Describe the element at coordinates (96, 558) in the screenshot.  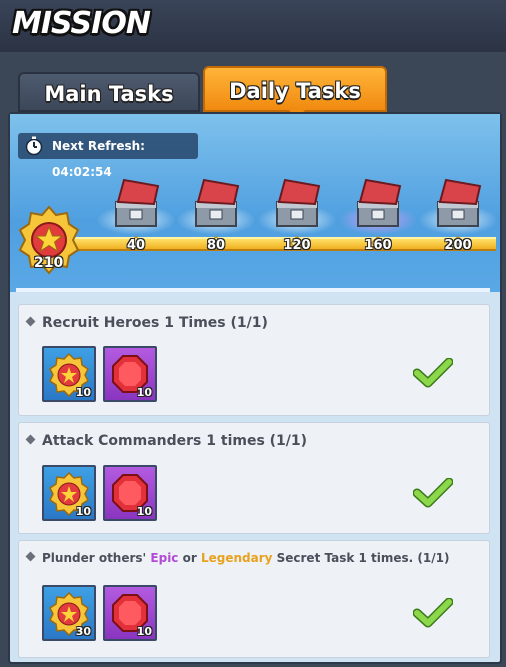
I see `task-title-text: Plunder others'` at that location.